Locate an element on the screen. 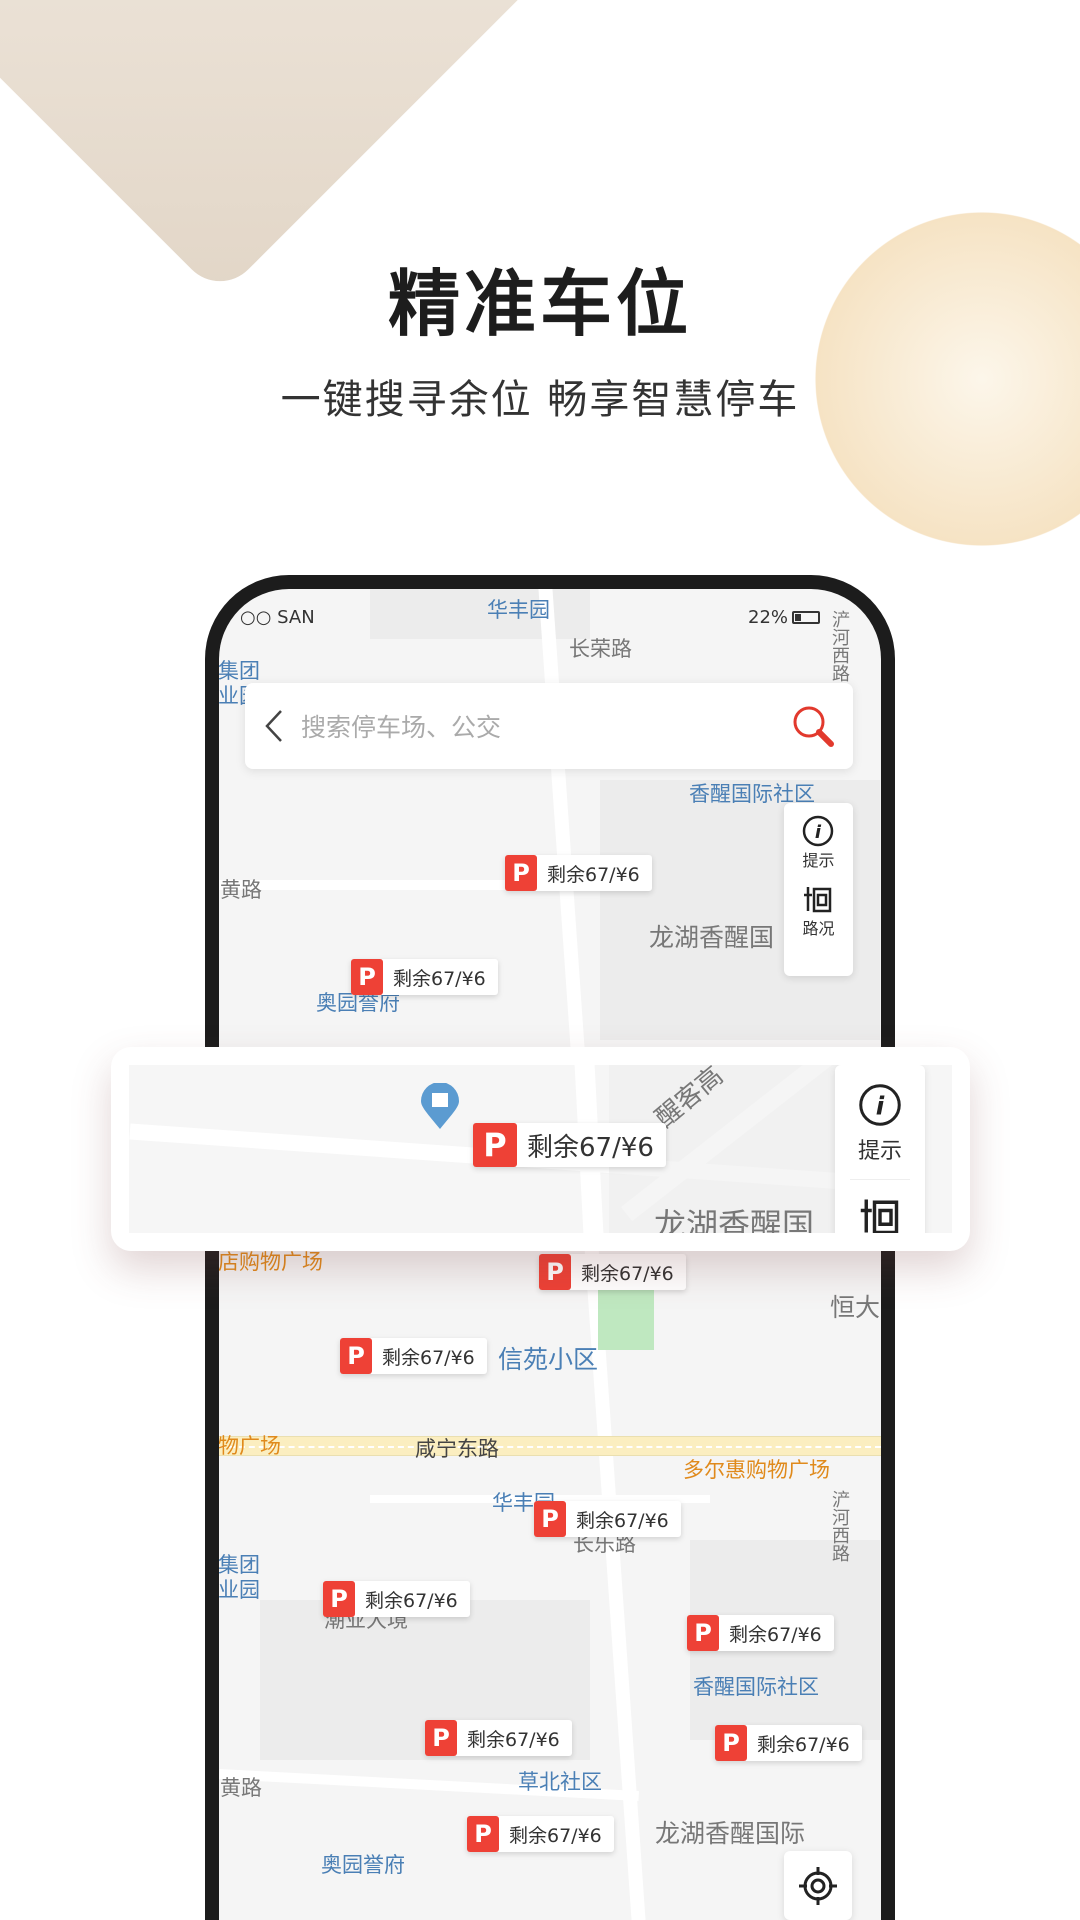 This screenshot has height=1920, width=1080. tip-label: 提示 is located at coordinates (879, 1151).